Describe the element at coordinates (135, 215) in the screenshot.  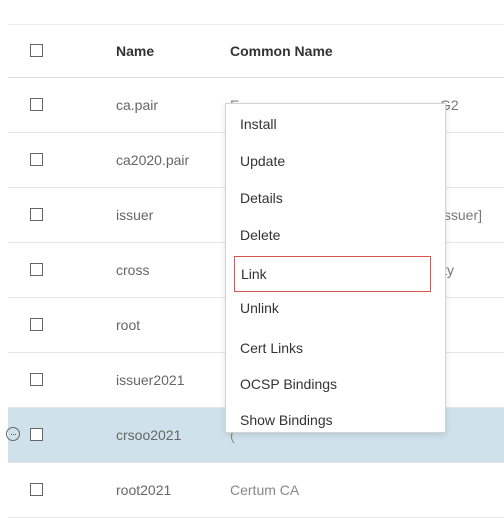
I see `cert-name: issuer` at that location.